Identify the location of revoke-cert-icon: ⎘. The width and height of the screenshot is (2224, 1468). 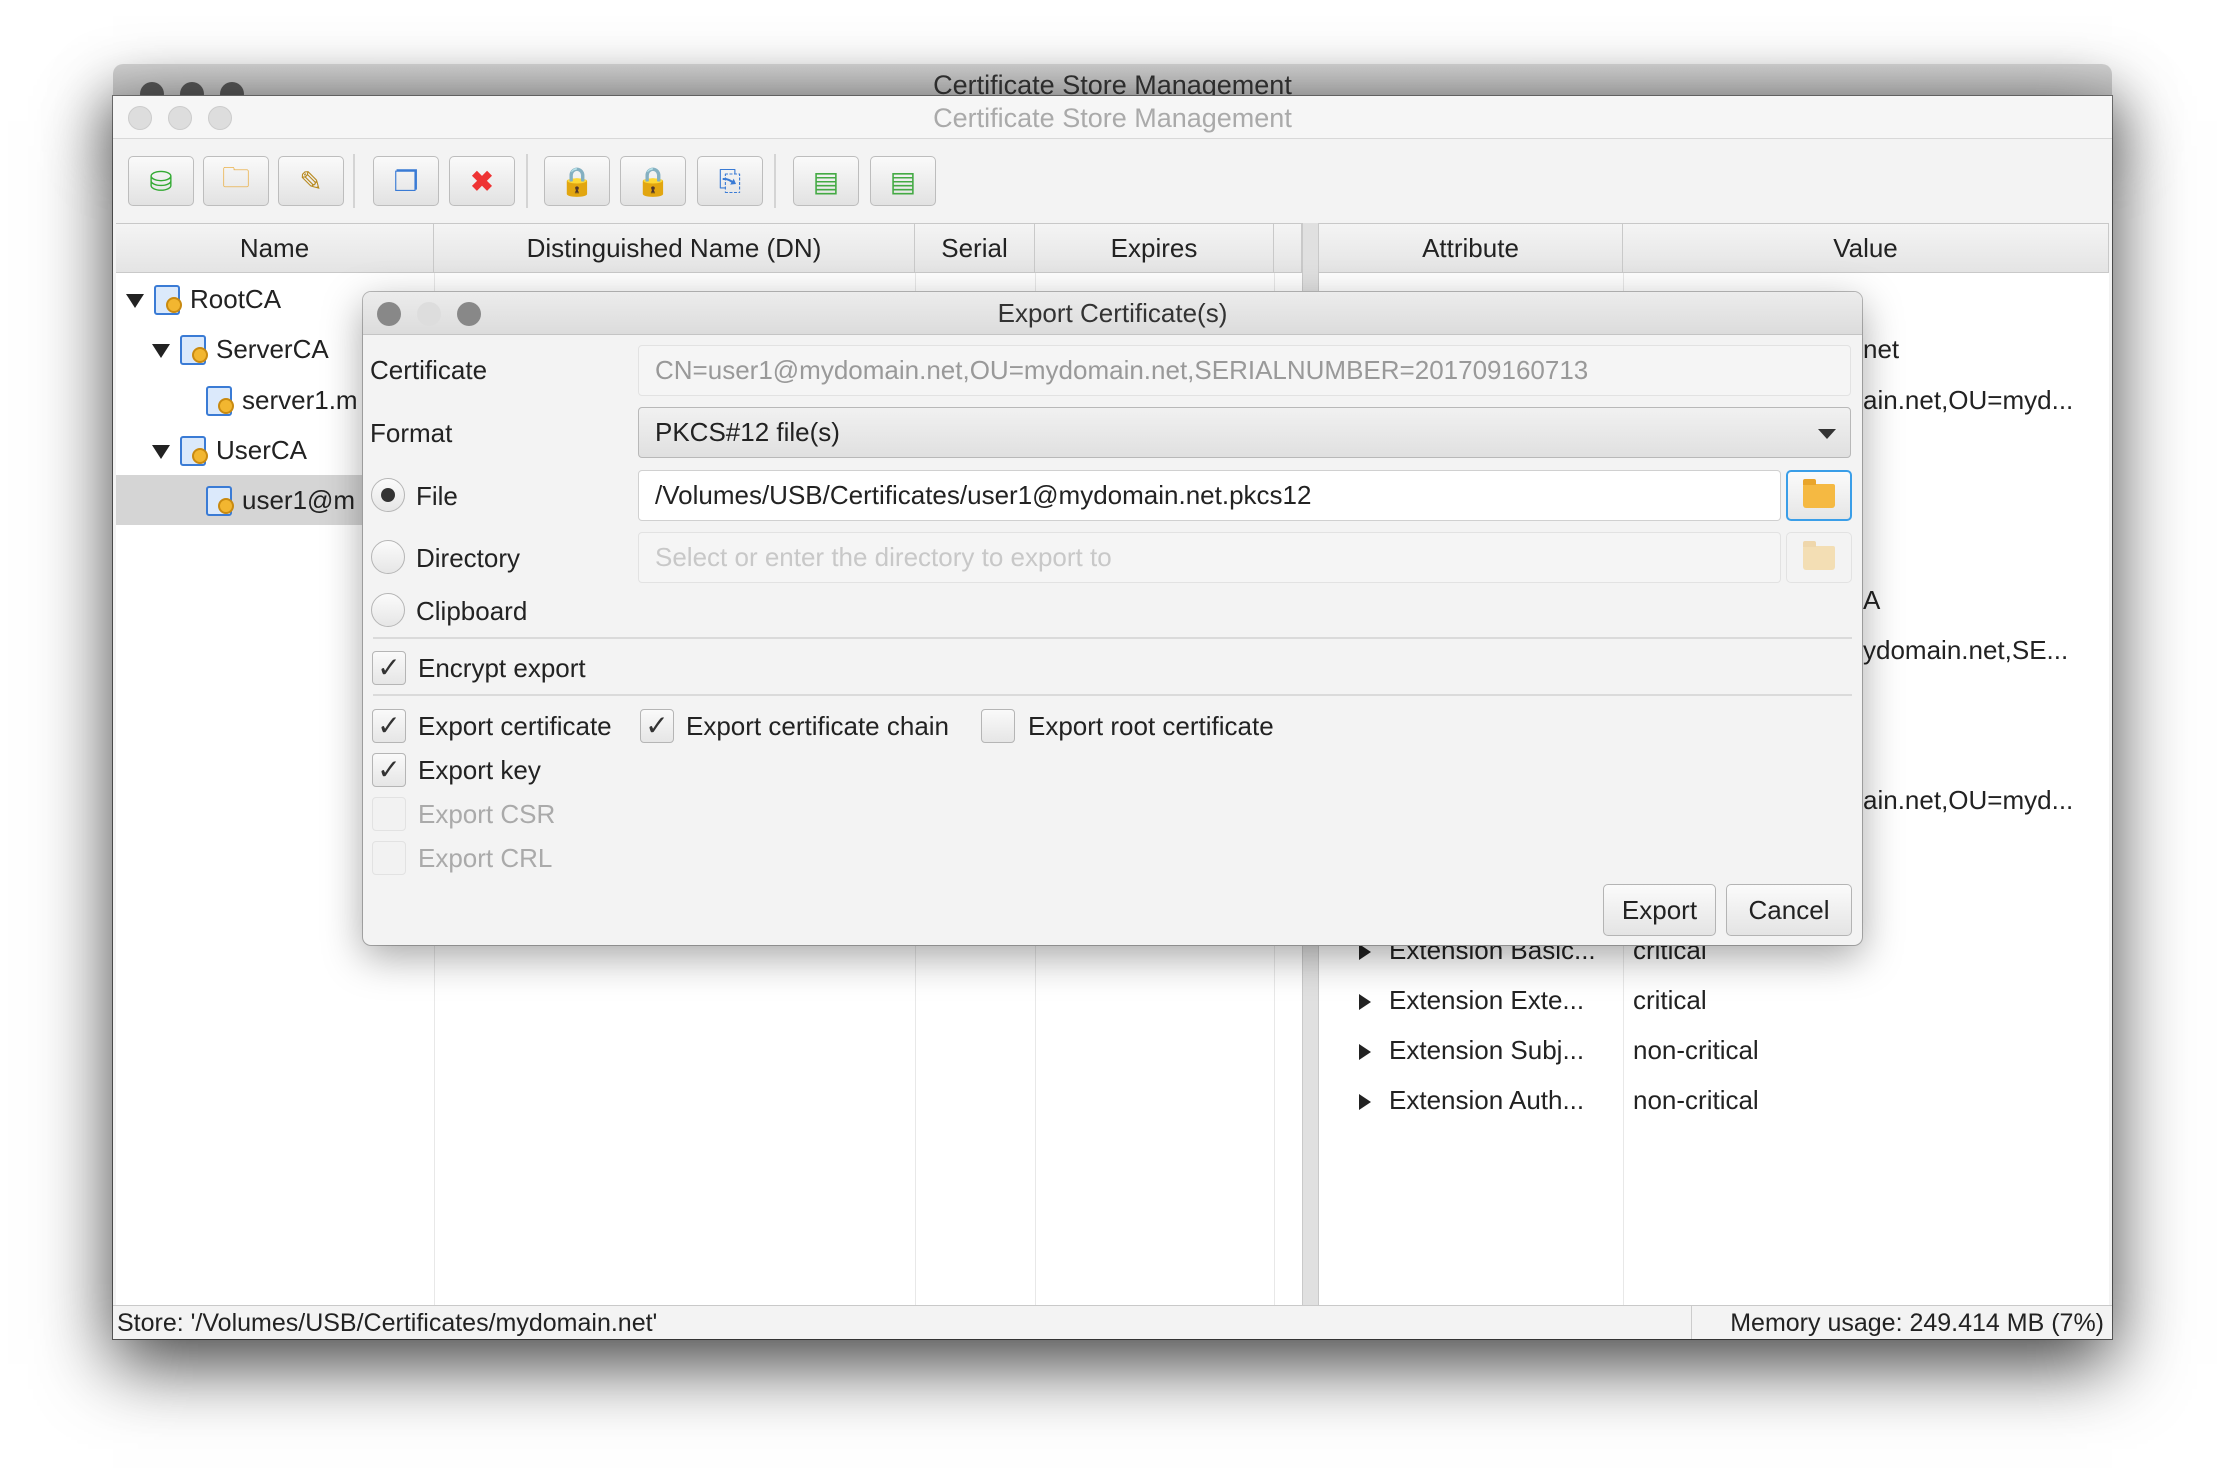
(730, 180).